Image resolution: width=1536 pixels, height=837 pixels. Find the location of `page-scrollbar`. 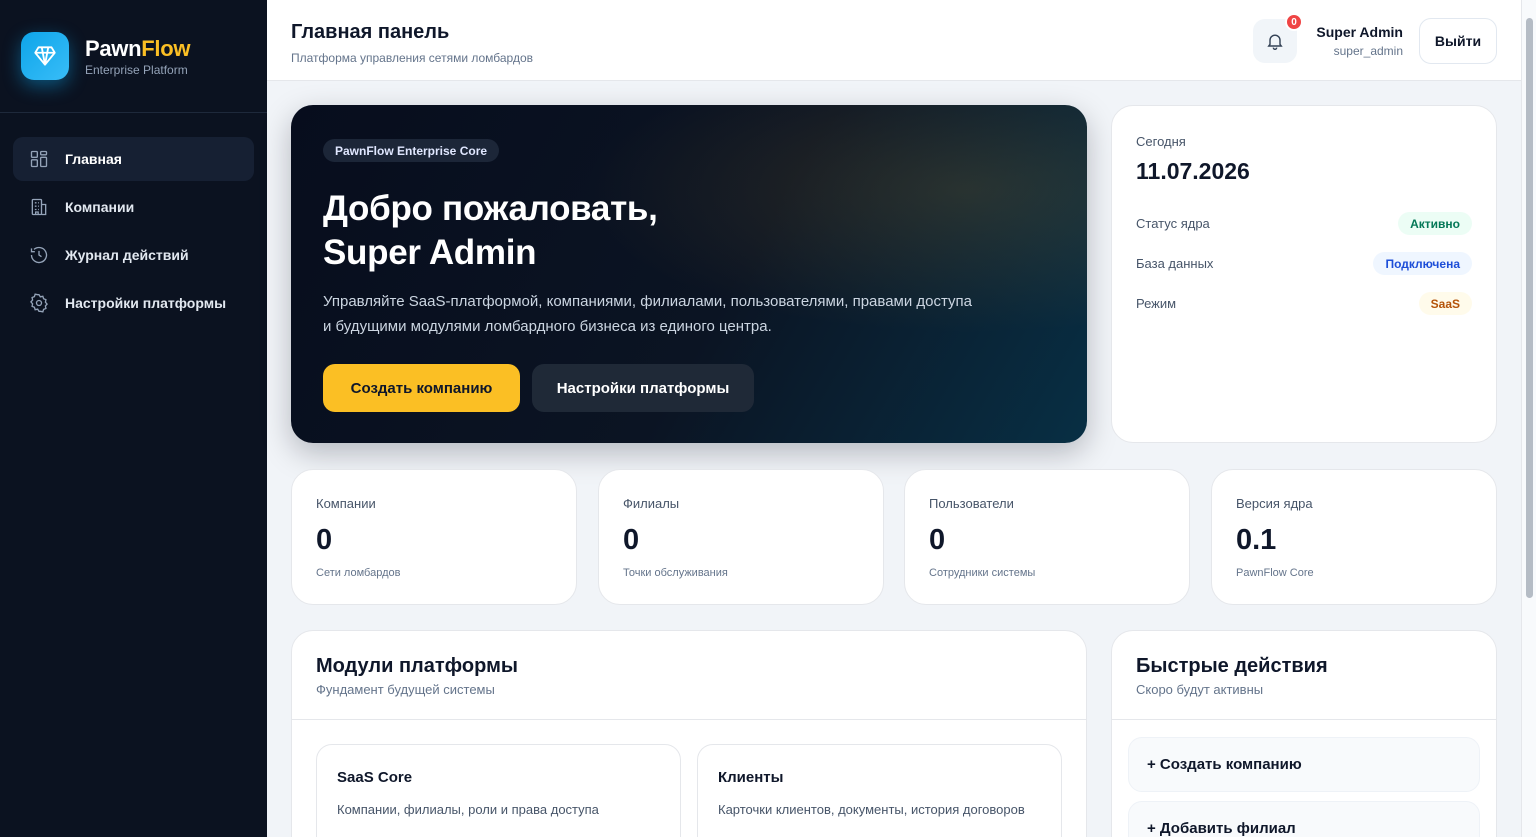

page-scrollbar is located at coordinates (1528, 418).